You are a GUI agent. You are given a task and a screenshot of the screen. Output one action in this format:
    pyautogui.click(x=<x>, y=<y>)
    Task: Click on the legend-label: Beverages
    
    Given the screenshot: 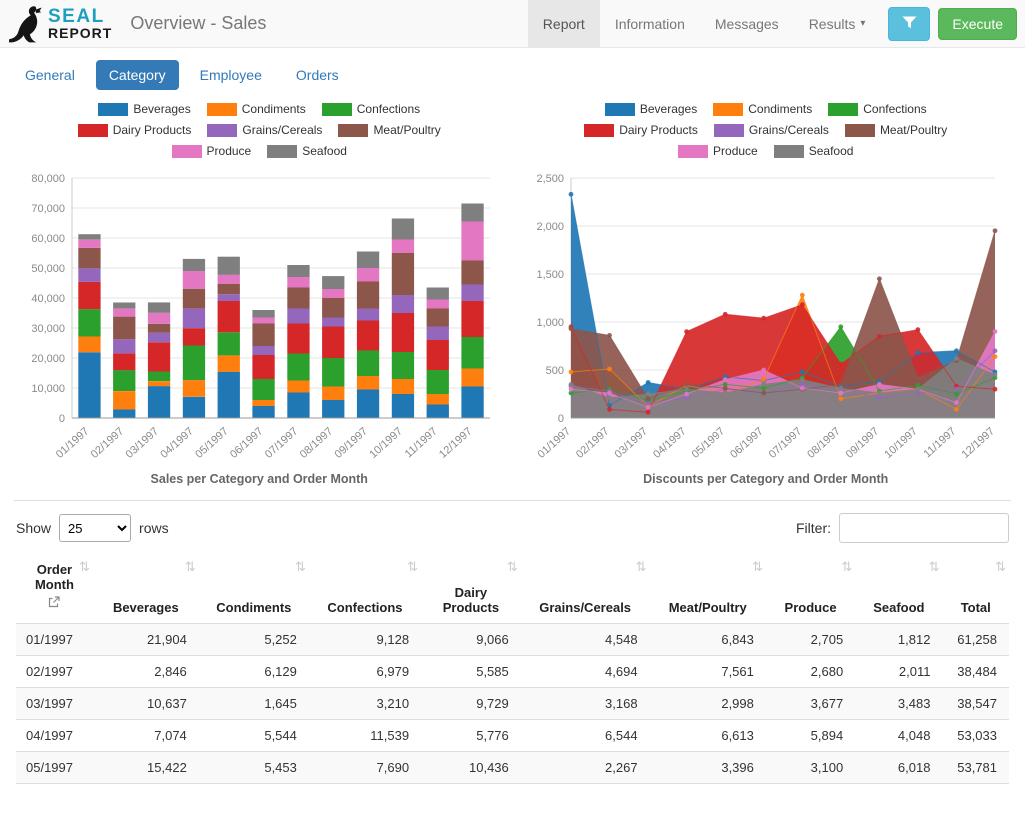 What is the action you would take?
    pyautogui.click(x=162, y=109)
    